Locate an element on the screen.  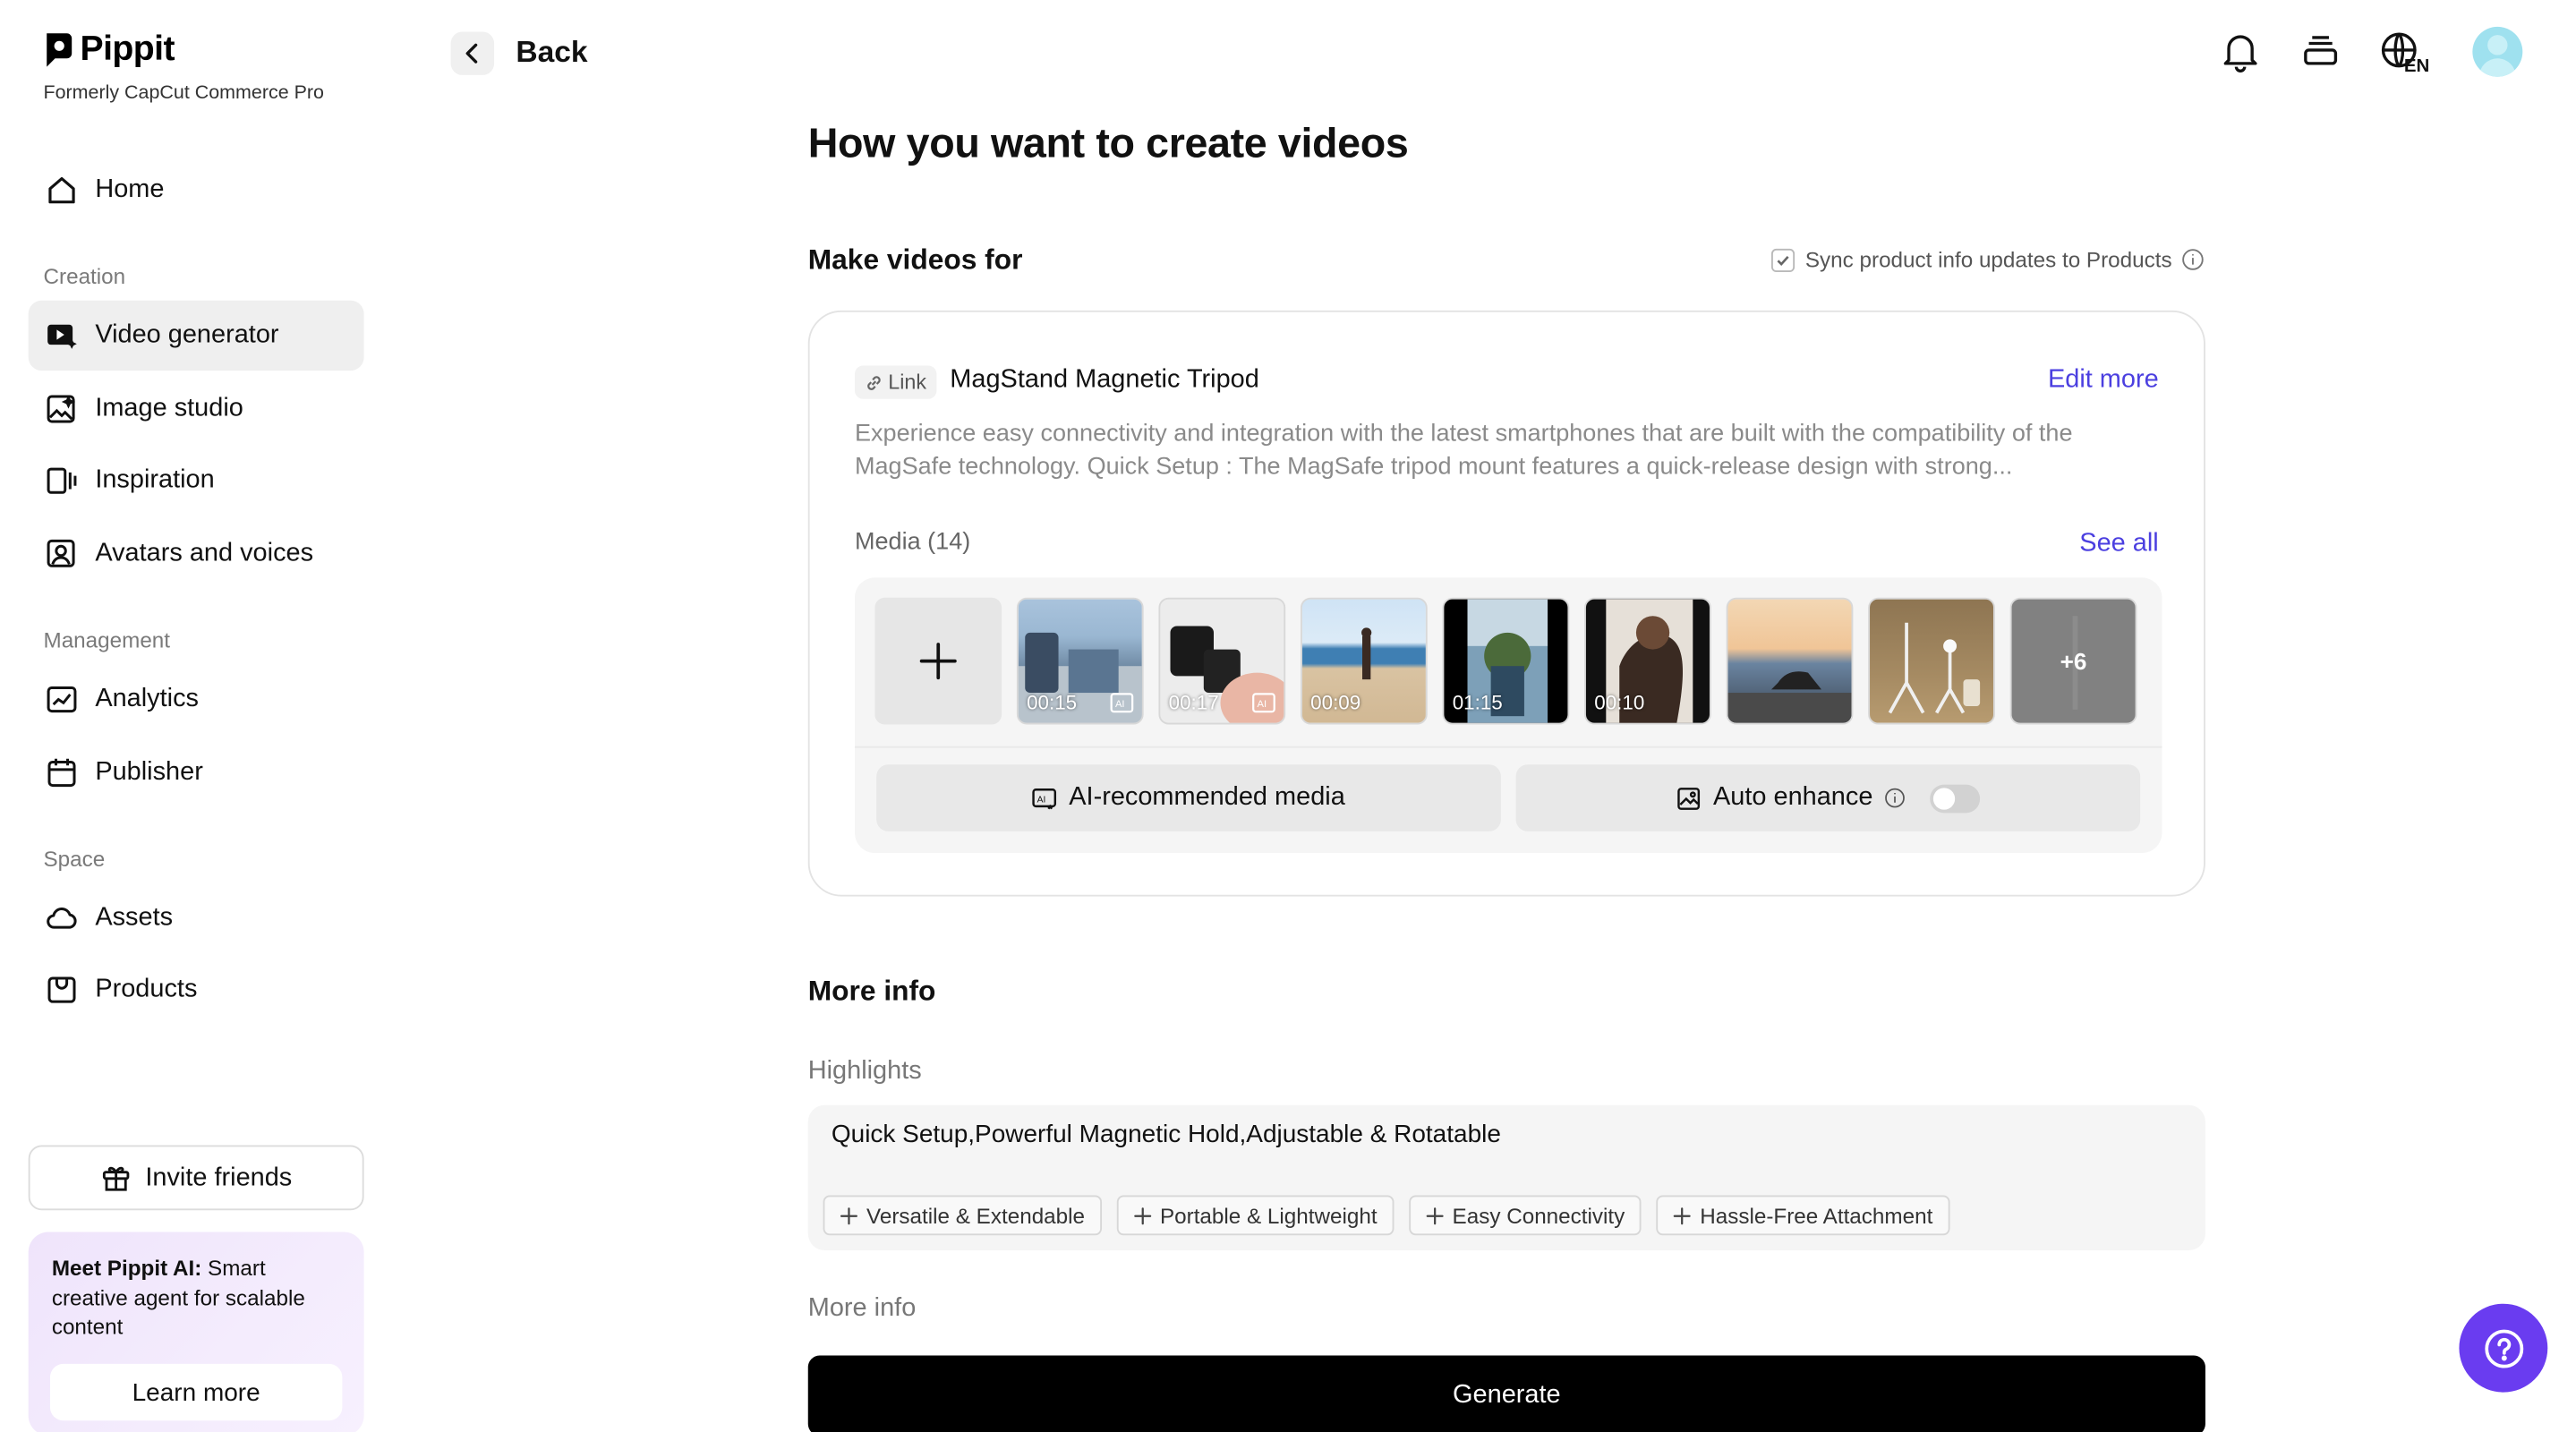
sidebar-item-label: Avatars and voices is located at coordinates (204, 553).